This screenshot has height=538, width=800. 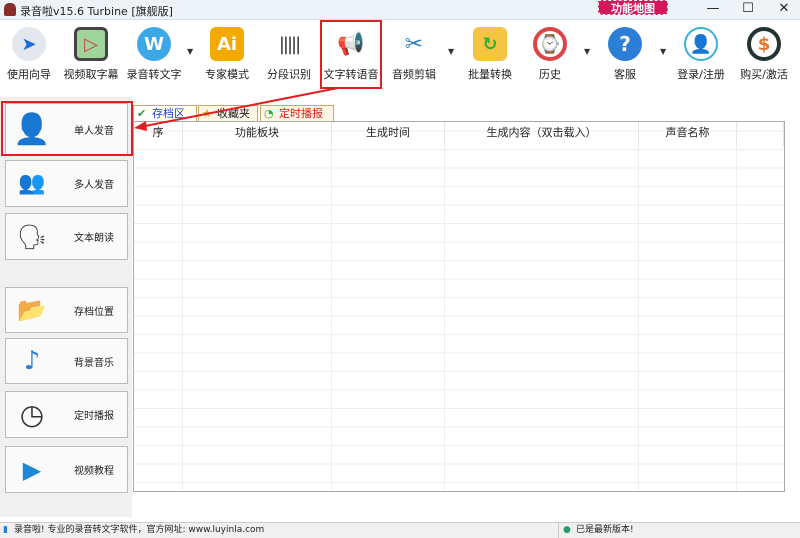 What do you see at coordinates (567, 530) in the screenshot?
I see `update-ok-icon: ●` at bounding box center [567, 530].